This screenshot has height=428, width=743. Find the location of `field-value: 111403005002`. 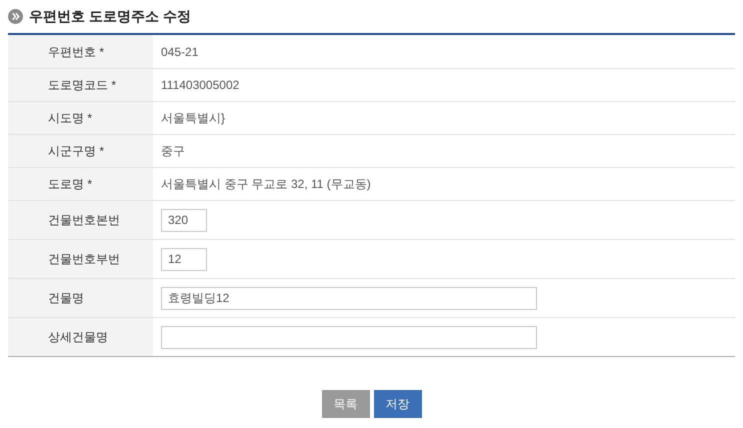

field-value: 111403005002 is located at coordinates (200, 85).